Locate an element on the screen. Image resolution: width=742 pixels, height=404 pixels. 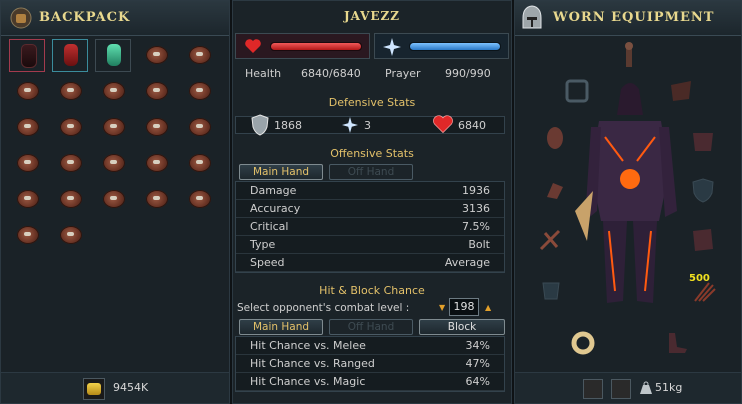
ring-item-icon is located at coordinates (583, 343).